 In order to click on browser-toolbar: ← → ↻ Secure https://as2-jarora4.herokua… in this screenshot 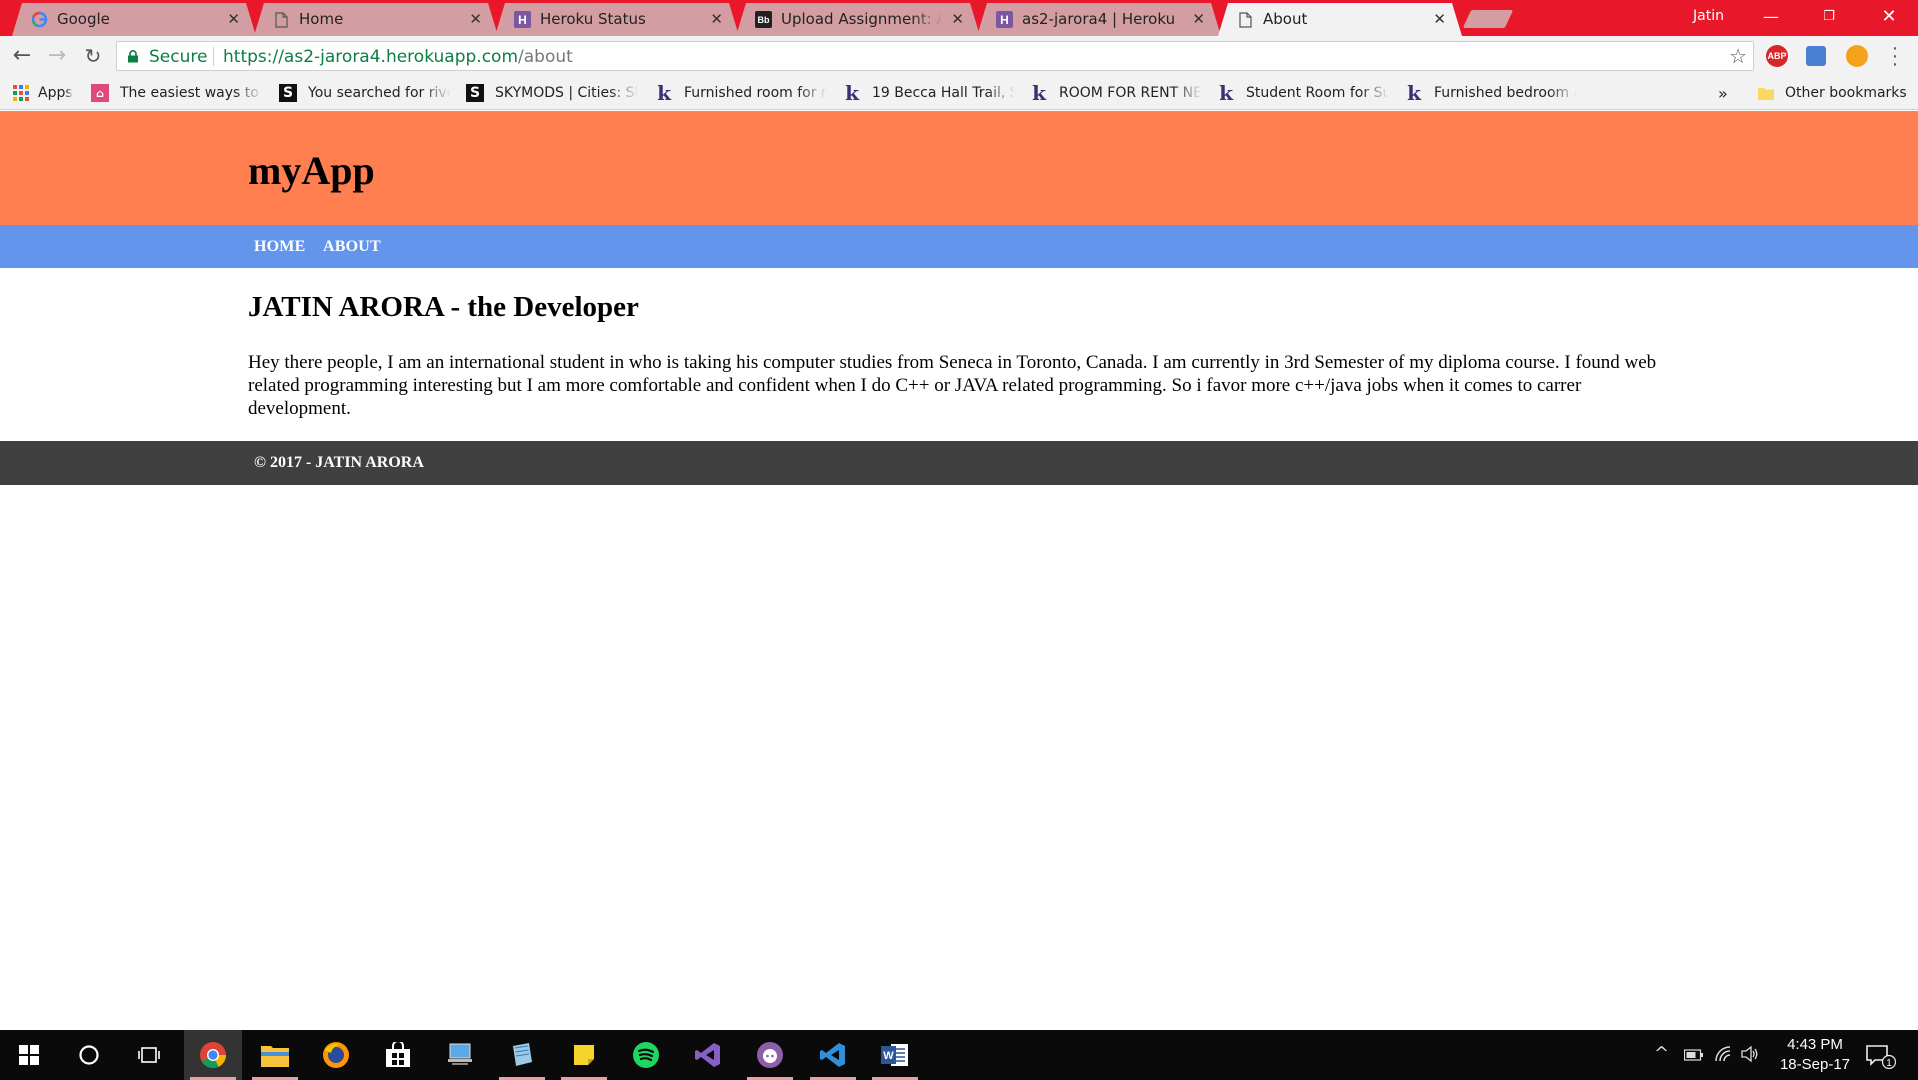, I will do `click(959, 56)`.